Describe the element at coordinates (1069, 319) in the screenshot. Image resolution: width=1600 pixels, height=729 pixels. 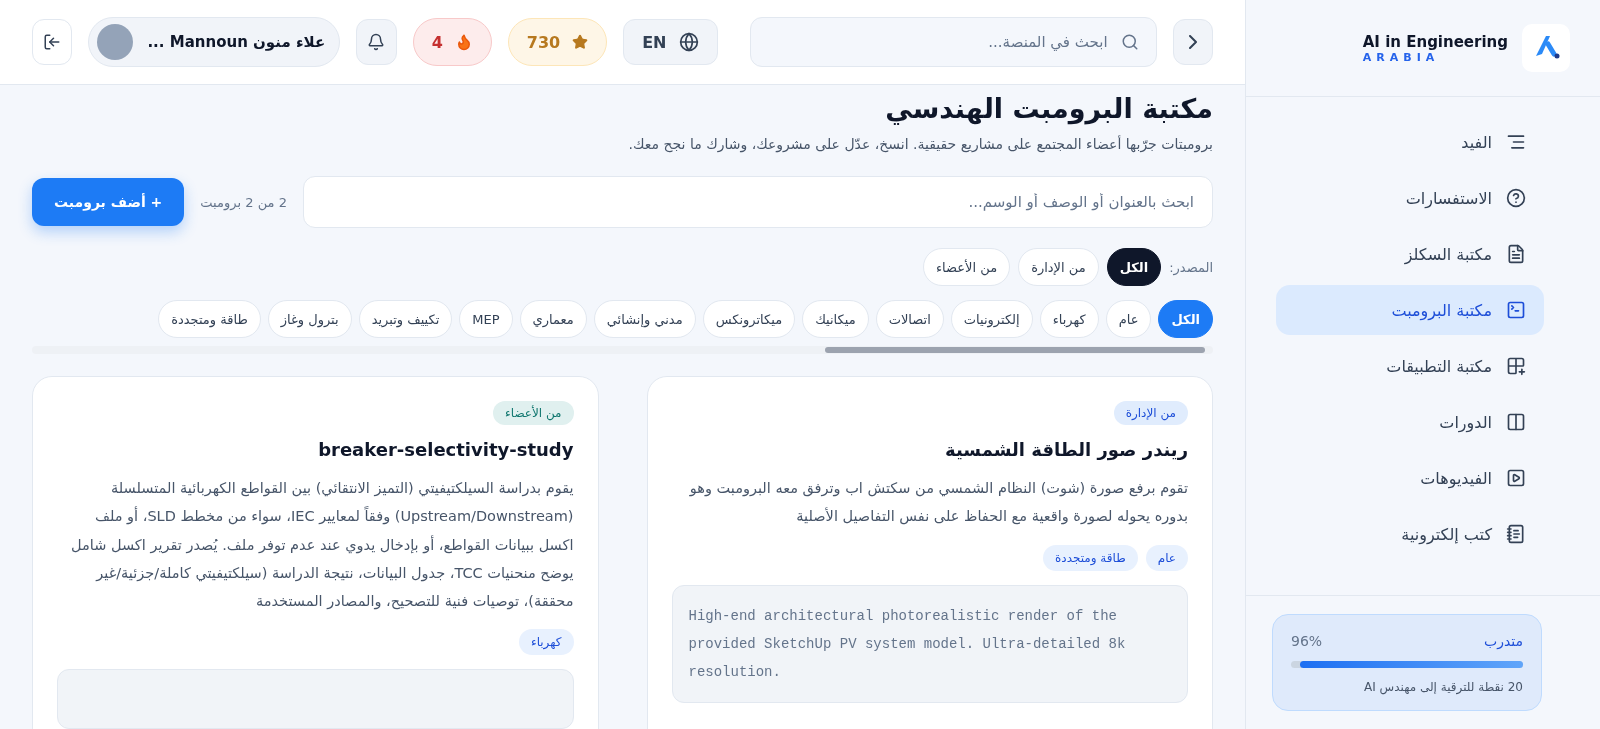
I see `category-chip: كهرباء` at that location.